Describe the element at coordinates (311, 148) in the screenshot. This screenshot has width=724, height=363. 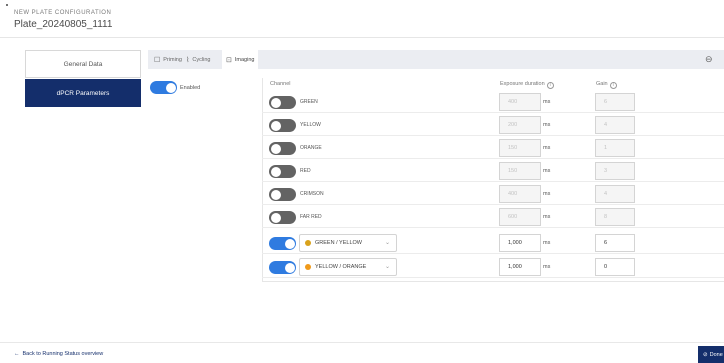
I see `channel-name: ORANGE` at that location.